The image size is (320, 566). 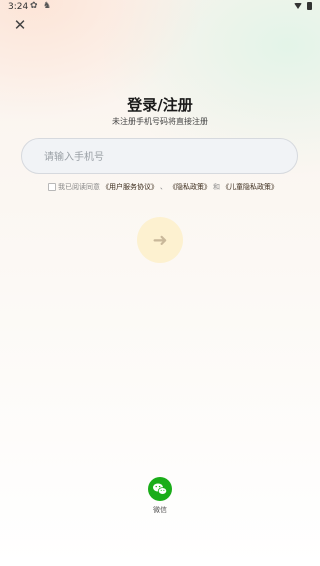 What do you see at coordinates (160, 121) in the screenshot?
I see `page-subtitle: 未注册手机号码将直接注册` at bounding box center [160, 121].